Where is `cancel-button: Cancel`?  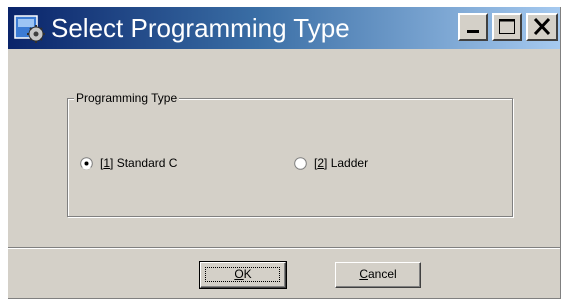
cancel-button: Cancel is located at coordinates (378, 275).